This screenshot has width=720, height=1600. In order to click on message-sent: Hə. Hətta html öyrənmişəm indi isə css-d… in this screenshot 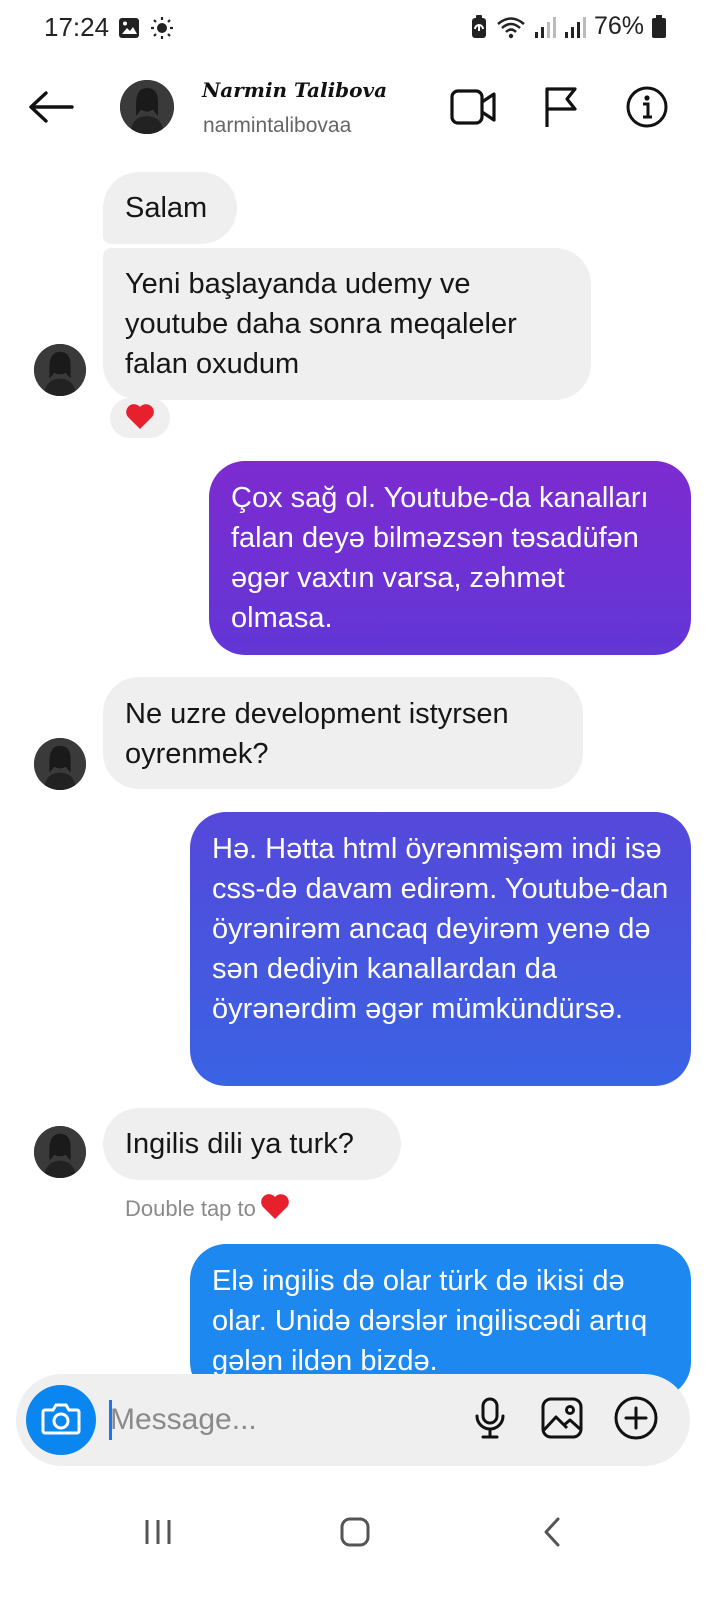, I will do `click(440, 949)`.